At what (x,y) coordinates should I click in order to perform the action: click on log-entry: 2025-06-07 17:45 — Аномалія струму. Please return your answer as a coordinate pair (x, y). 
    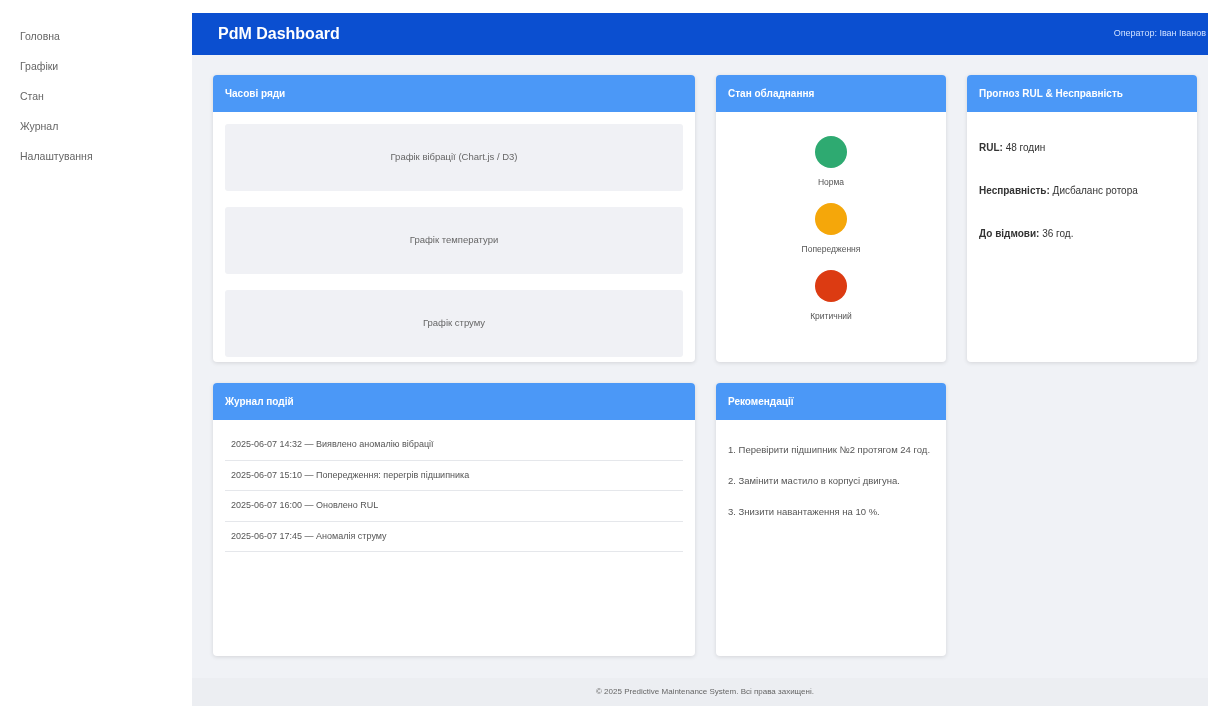
    Looking at the image, I should click on (454, 536).